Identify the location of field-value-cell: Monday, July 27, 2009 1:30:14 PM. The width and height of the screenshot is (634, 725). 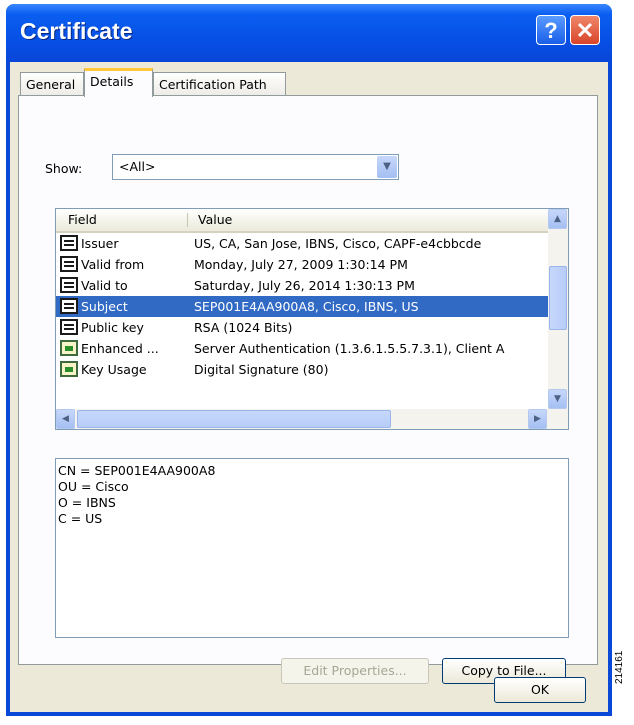
(301, 264).